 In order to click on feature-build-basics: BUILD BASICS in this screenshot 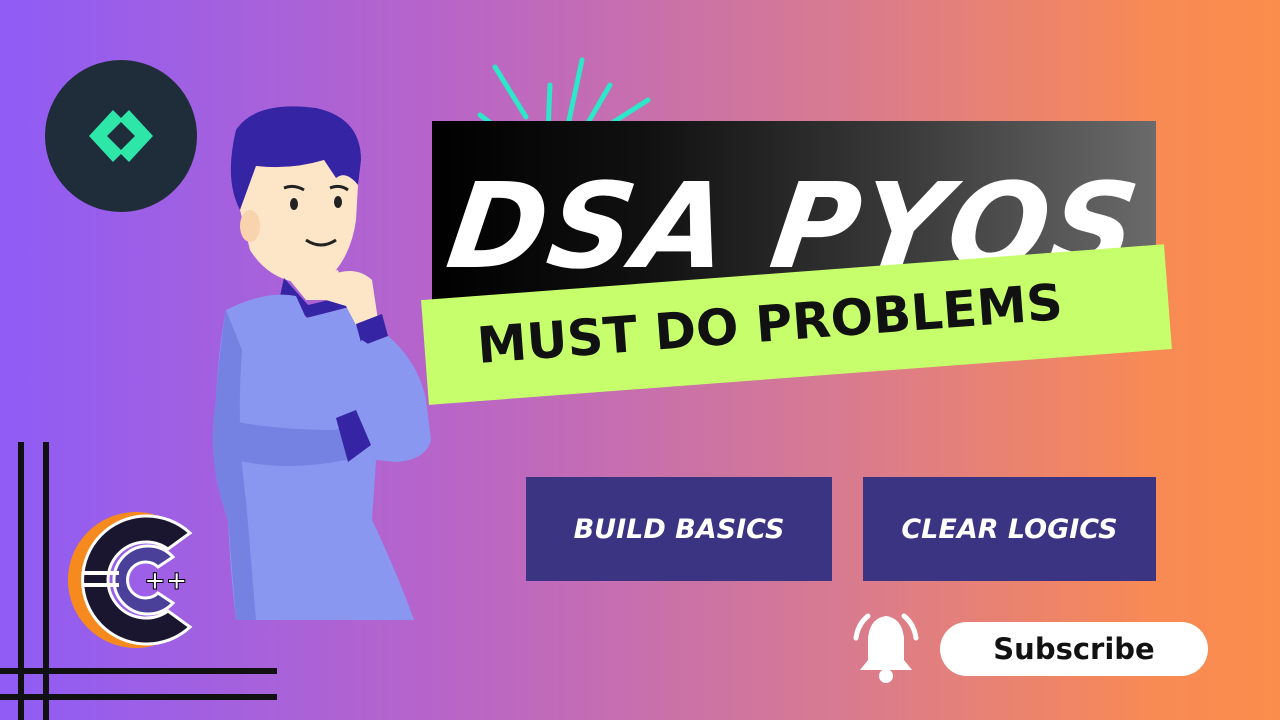, I will do `click(679, 529)`.